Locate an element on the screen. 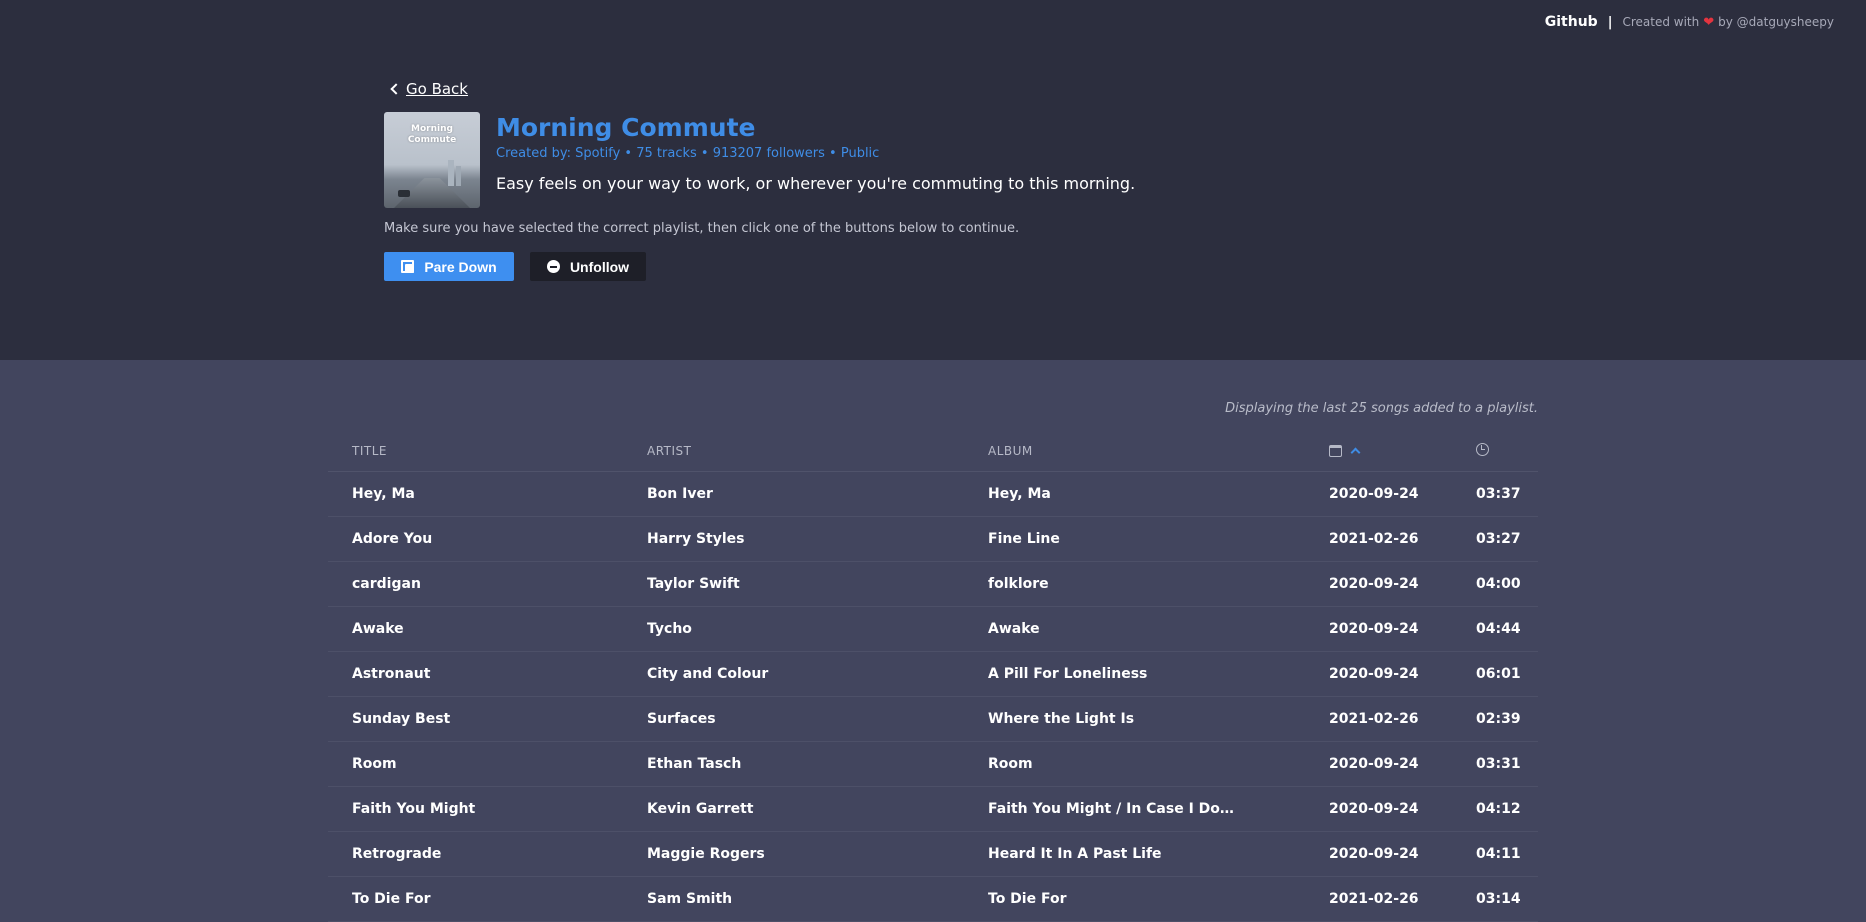 This screenshot has height=922, width=1866. track-title: Hey, Ma is located at coordinates (383, 494).